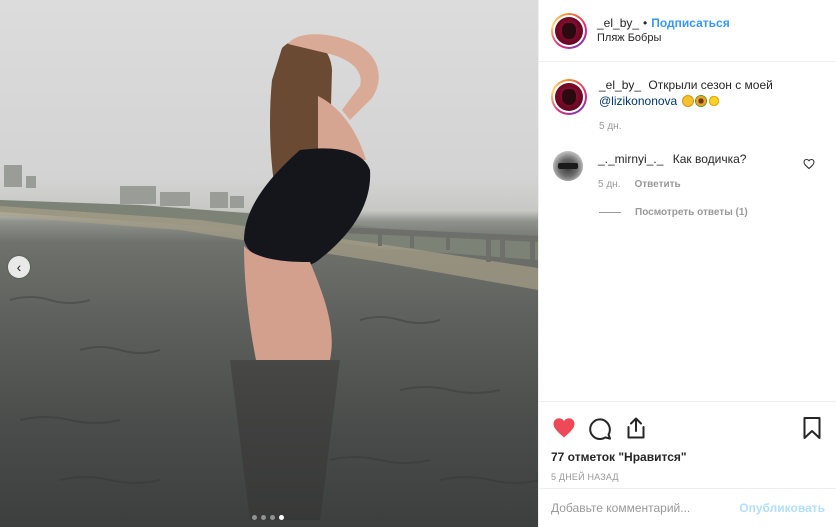  What do you see at coordinates (568, 166) in the screenshot?
I see `commenter-avatar` at bounding box center [568, 166].